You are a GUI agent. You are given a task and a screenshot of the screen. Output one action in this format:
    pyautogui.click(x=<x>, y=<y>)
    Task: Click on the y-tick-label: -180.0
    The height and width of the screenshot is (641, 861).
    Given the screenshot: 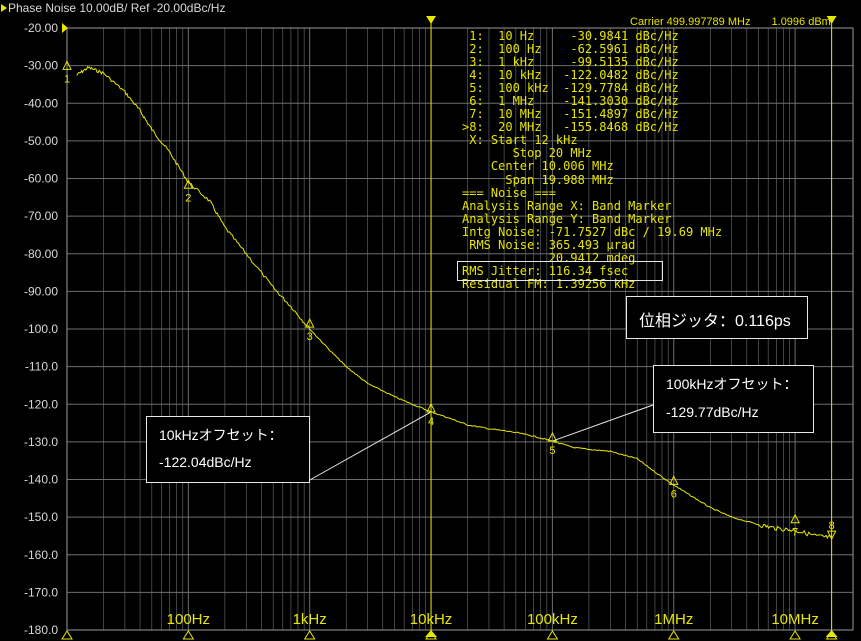 What is the action you would take?
    pyautogui.click(x=41, y=630)
    